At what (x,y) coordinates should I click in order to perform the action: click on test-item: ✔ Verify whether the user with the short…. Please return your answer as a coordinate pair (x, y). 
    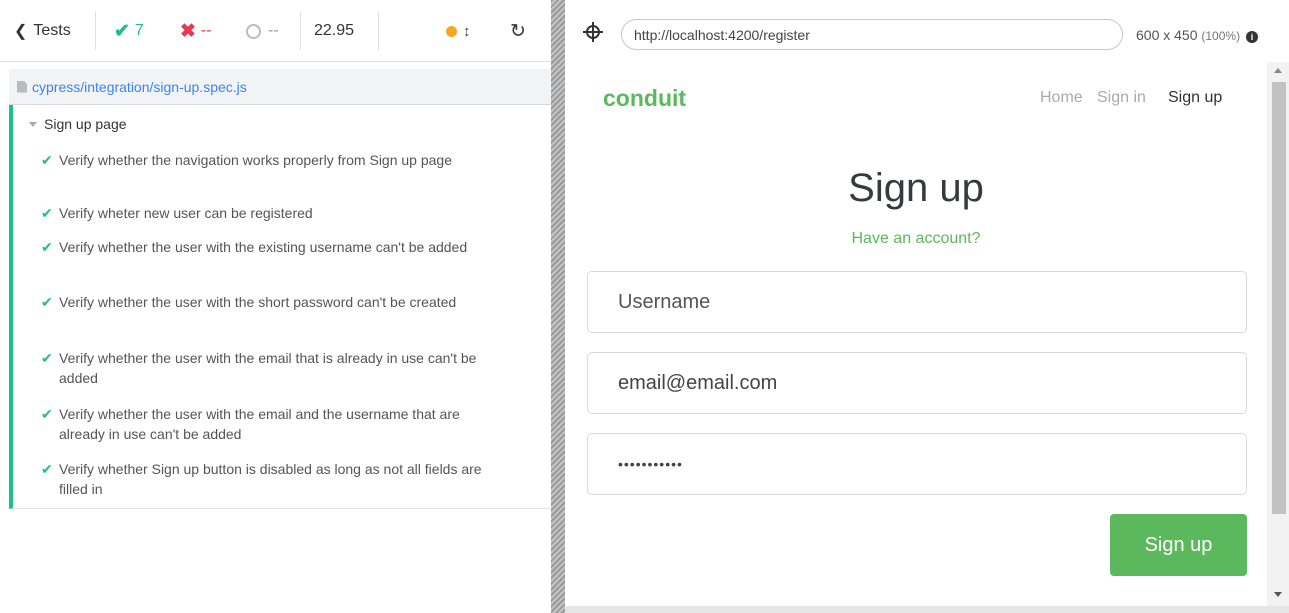
    Looking at the image, I should click on (271, 302).